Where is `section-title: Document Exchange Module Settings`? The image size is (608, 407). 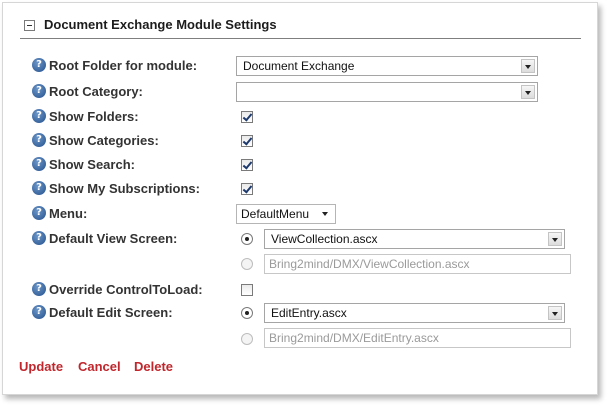
section-title: Document Exchange Module Settings is located at coordinates (160, 24).